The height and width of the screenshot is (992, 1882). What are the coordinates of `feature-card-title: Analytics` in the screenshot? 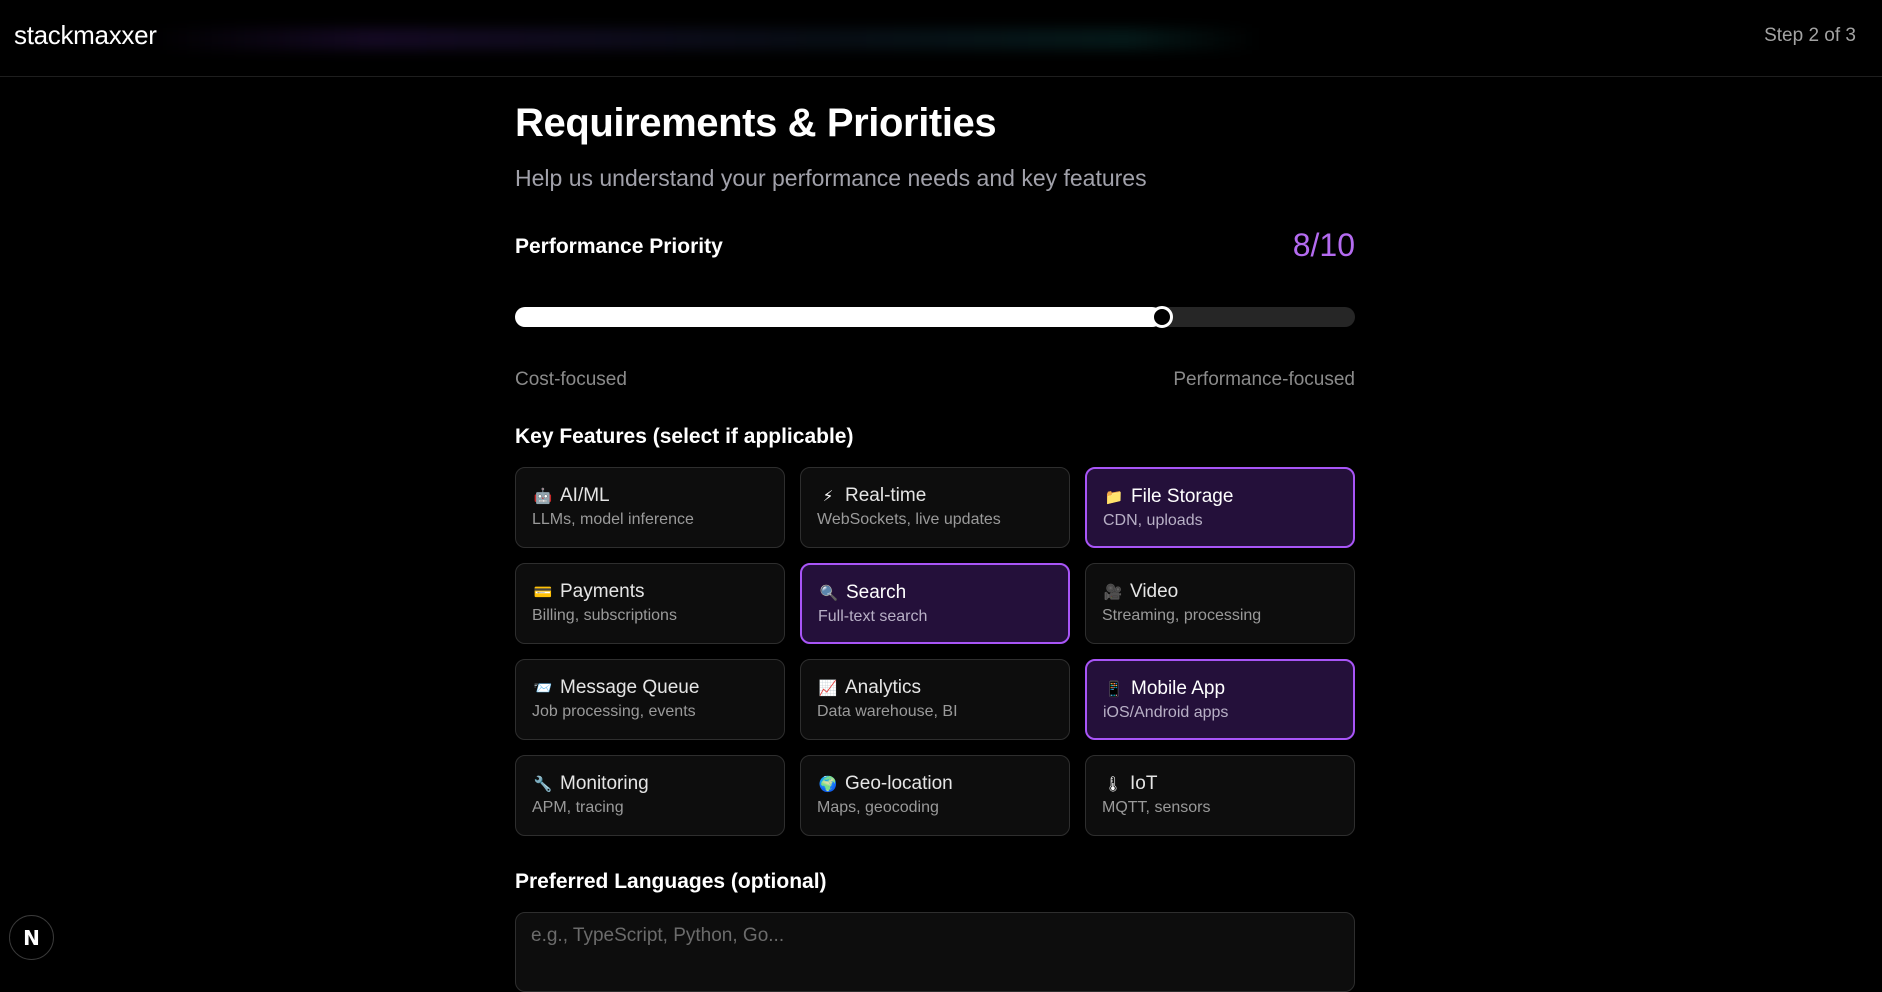 It's located at (883, 687).